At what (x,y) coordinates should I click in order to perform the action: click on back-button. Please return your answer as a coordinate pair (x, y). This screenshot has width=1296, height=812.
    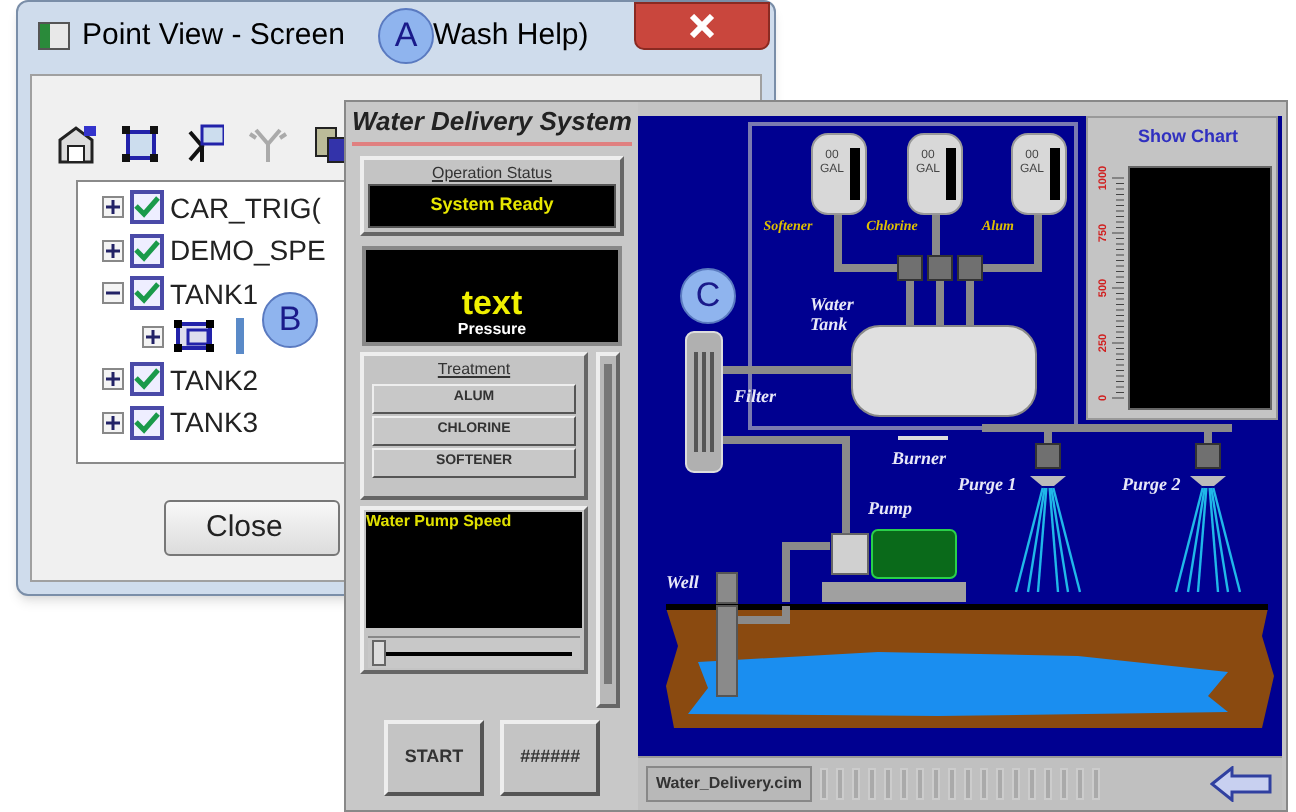
    Looking at the image, I should click on (1242, 784).